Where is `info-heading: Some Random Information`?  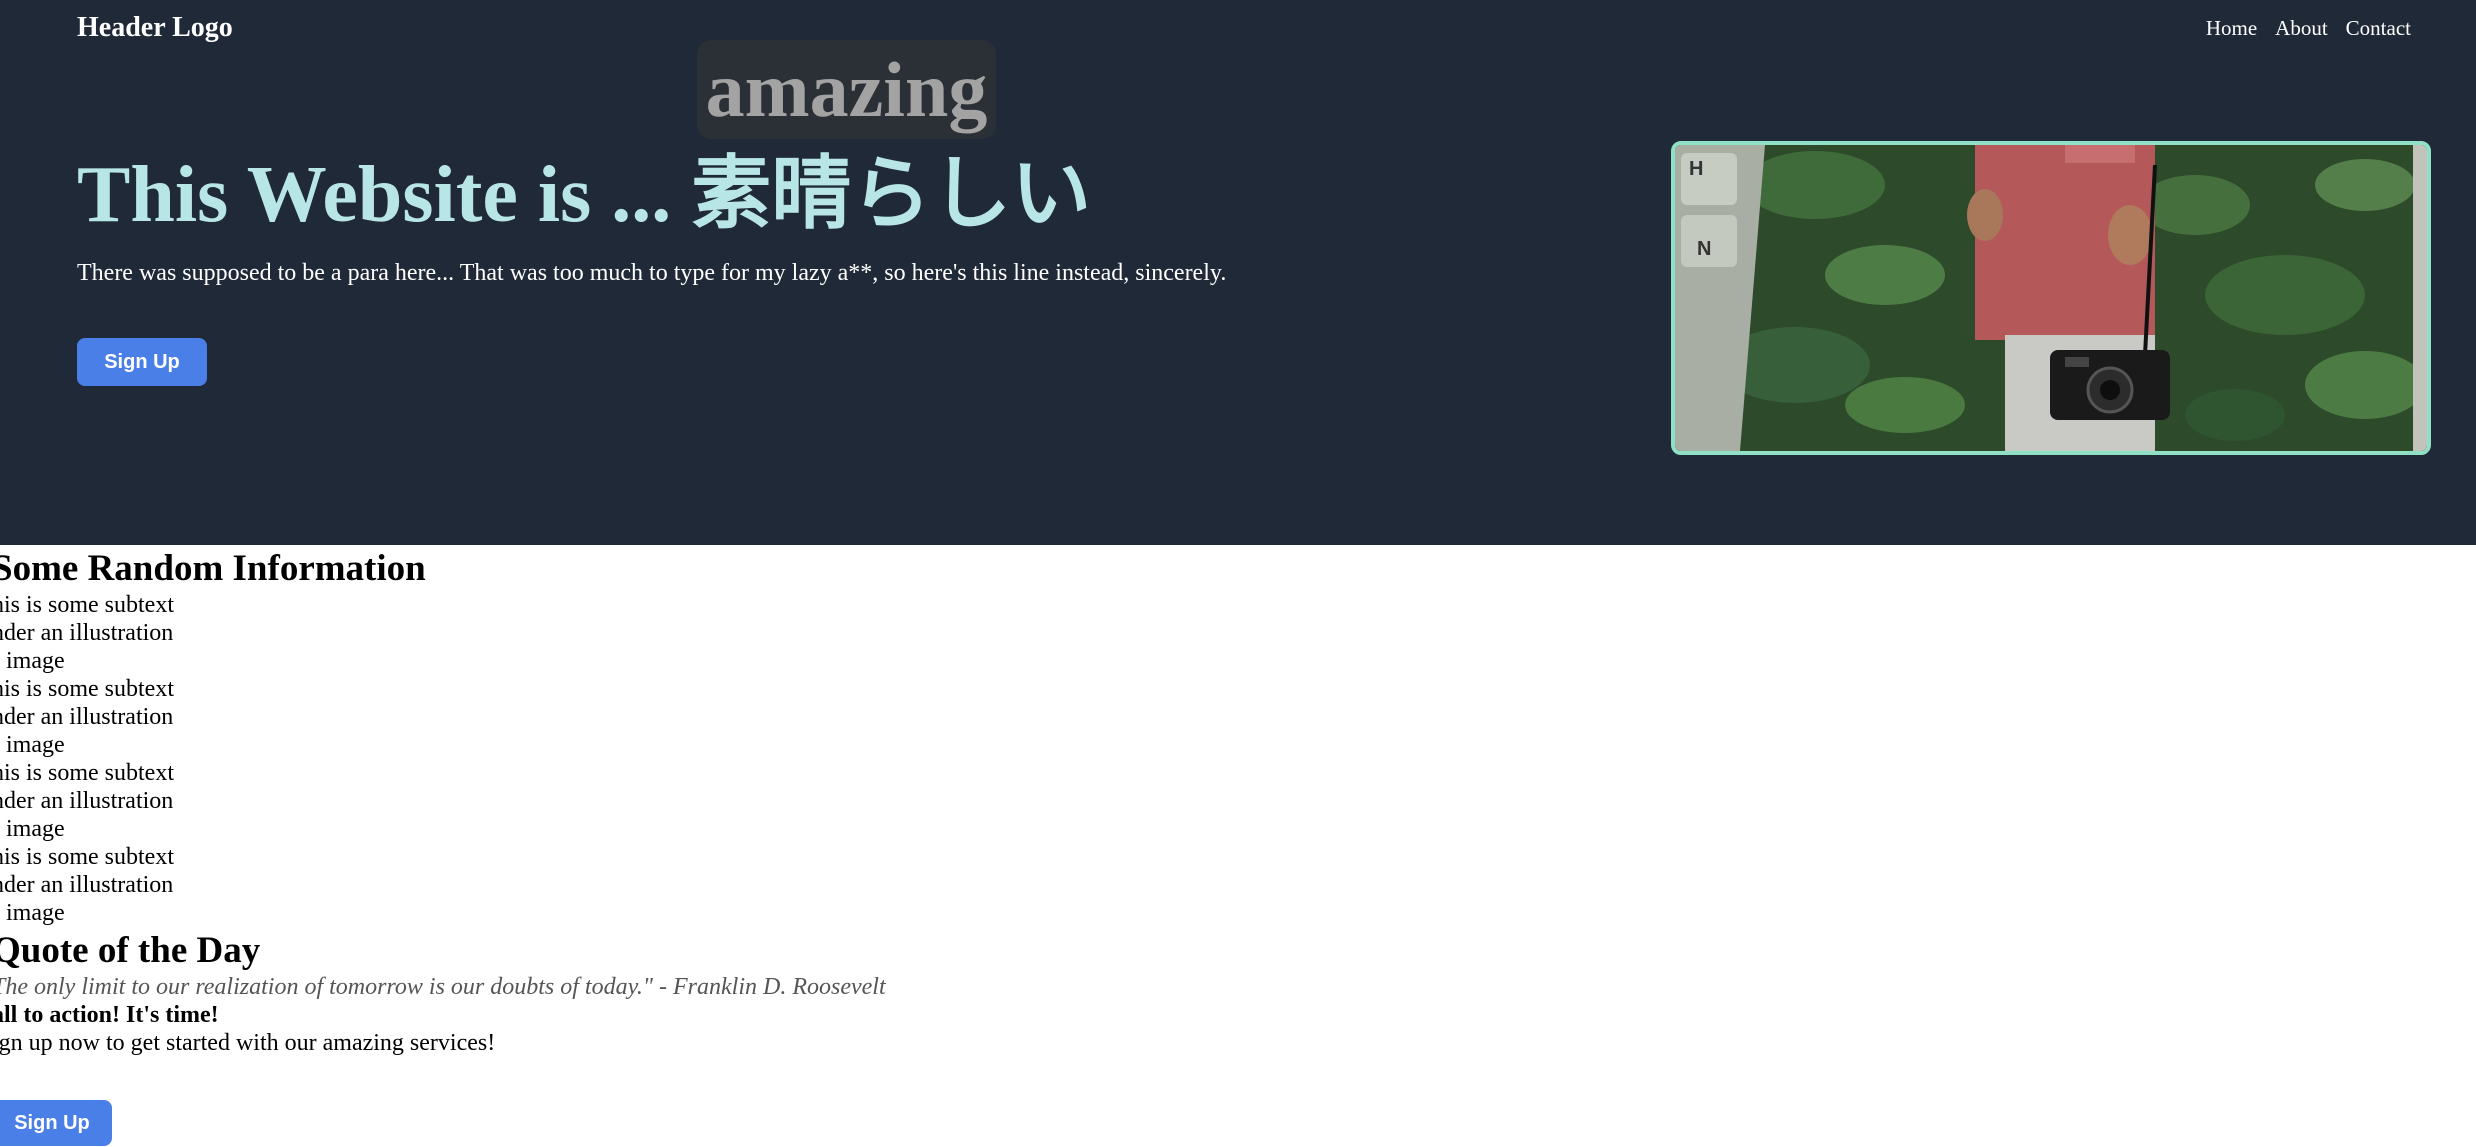 info-heading: Some Random Information is located at coordinates (213, 568).